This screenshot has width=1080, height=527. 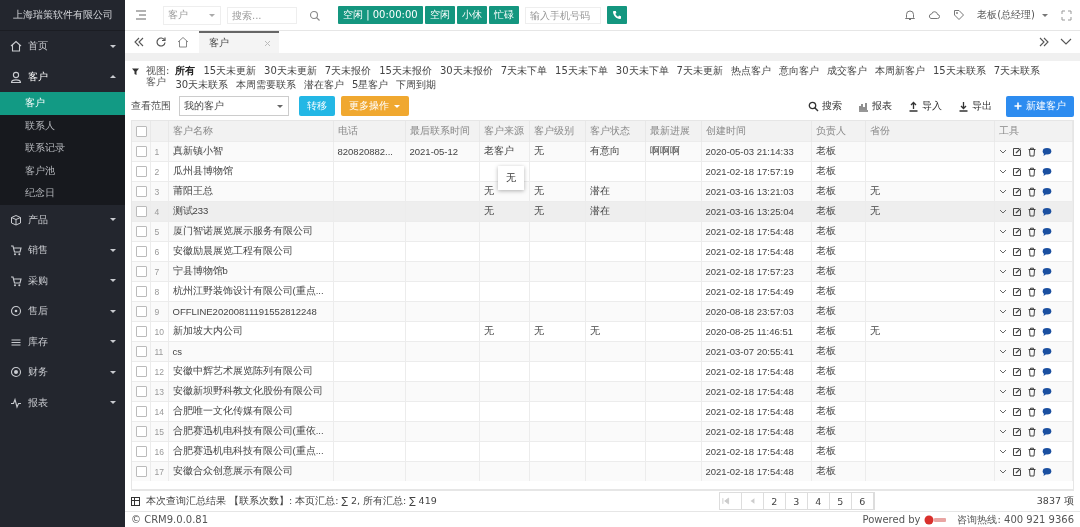 I want to click on view-filter: 30天未下单, so click(x=642, y=71).